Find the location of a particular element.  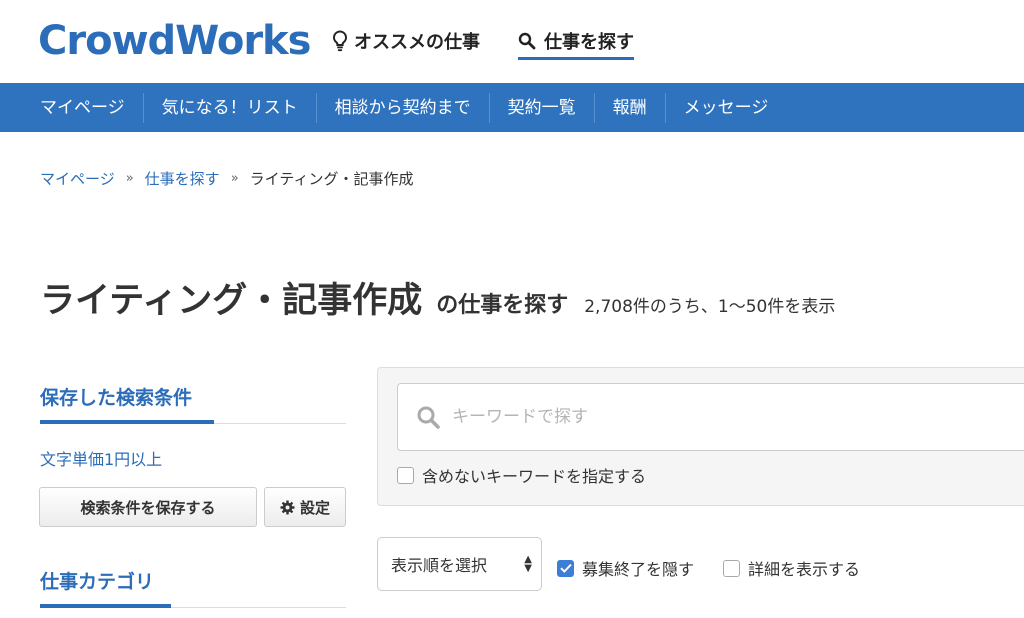

exclude-keyword-option: 含めないキーワードを指定する is located at coordinates (521, 475).